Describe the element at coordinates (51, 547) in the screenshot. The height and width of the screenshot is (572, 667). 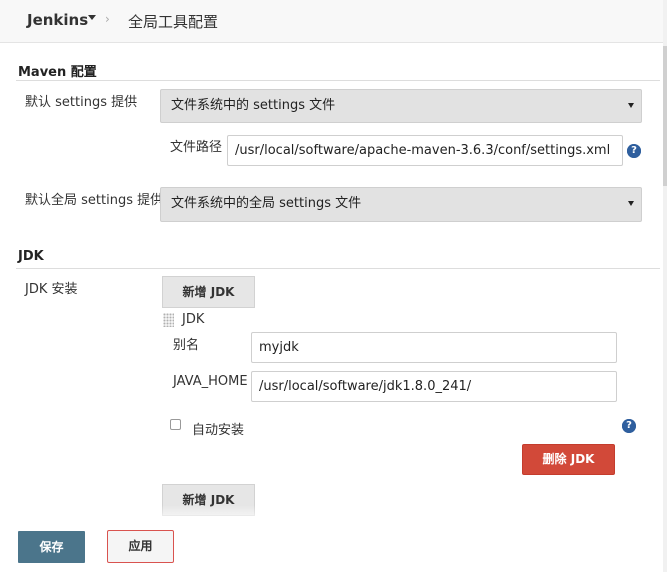
I see `save-button: 保存` at that location.